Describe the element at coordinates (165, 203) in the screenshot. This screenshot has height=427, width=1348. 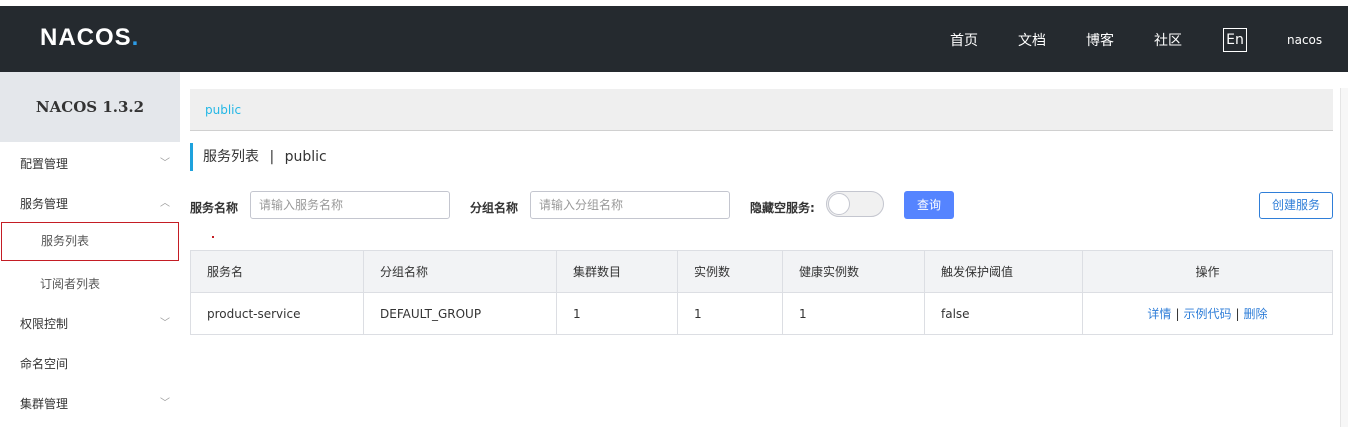
I see `chevron-up-icon: ︿` at that location.